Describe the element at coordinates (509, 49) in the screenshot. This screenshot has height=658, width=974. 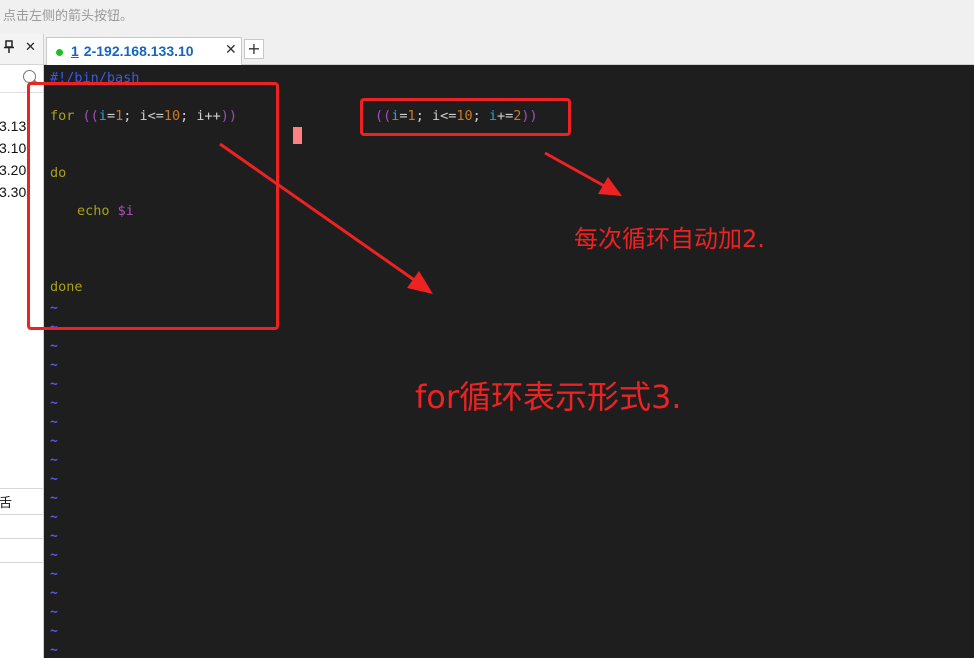
I see `tab-bar: 1 2-192.168.133.10 ✕ +` at that location.